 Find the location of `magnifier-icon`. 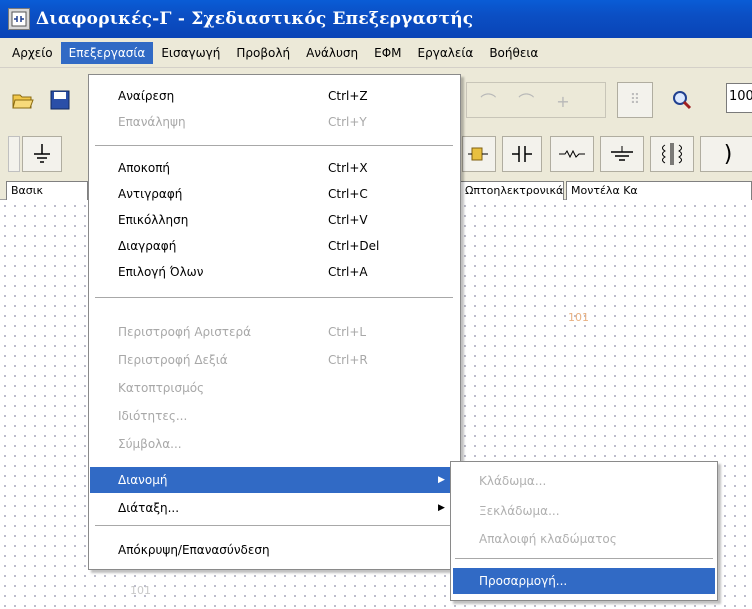

magnifier-icon is located at coordinates (682, 100).